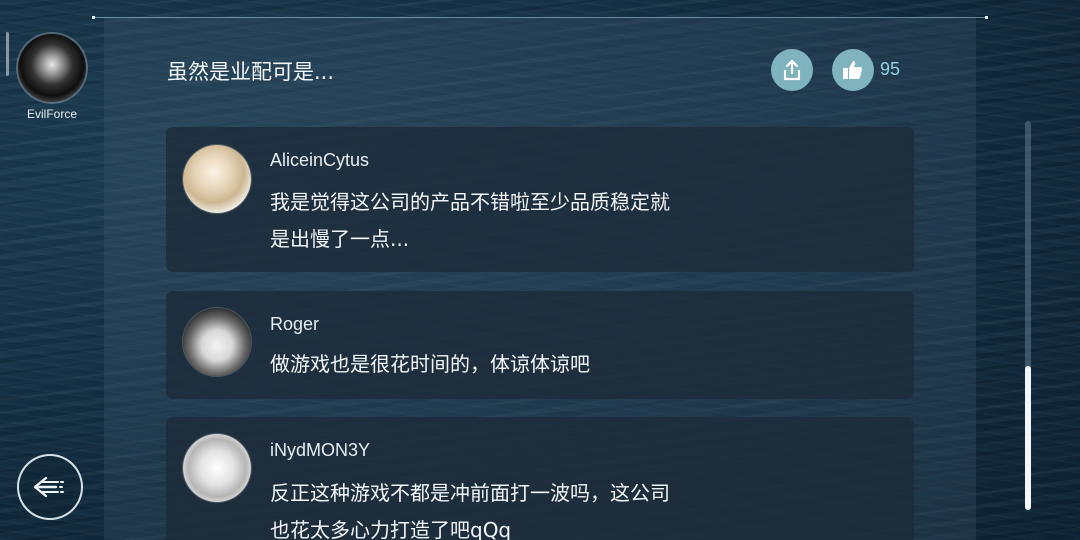 The width and height of the screenshot is (1080, 540). Describe the element at coordinates (540, 345) in the screenshot. I see `comment-card: Roger 做游戏也是很花时间的，体谅体谅吧` at that location.